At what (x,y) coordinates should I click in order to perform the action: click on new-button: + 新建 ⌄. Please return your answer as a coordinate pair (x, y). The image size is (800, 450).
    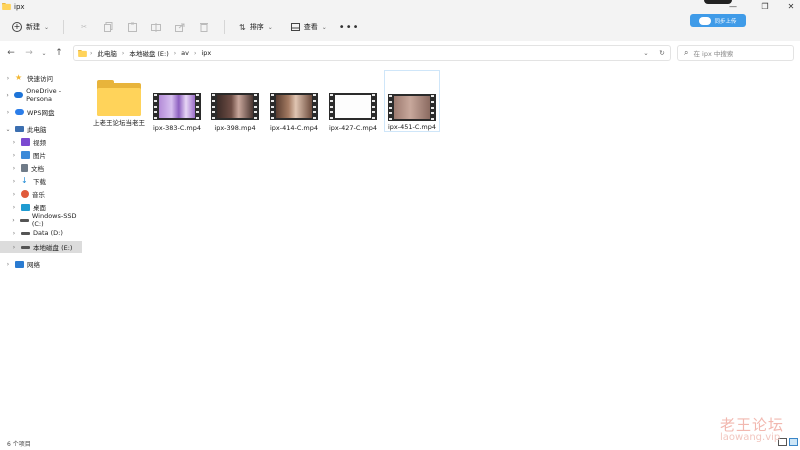
    Looking at the image, I should click on (30, 27).